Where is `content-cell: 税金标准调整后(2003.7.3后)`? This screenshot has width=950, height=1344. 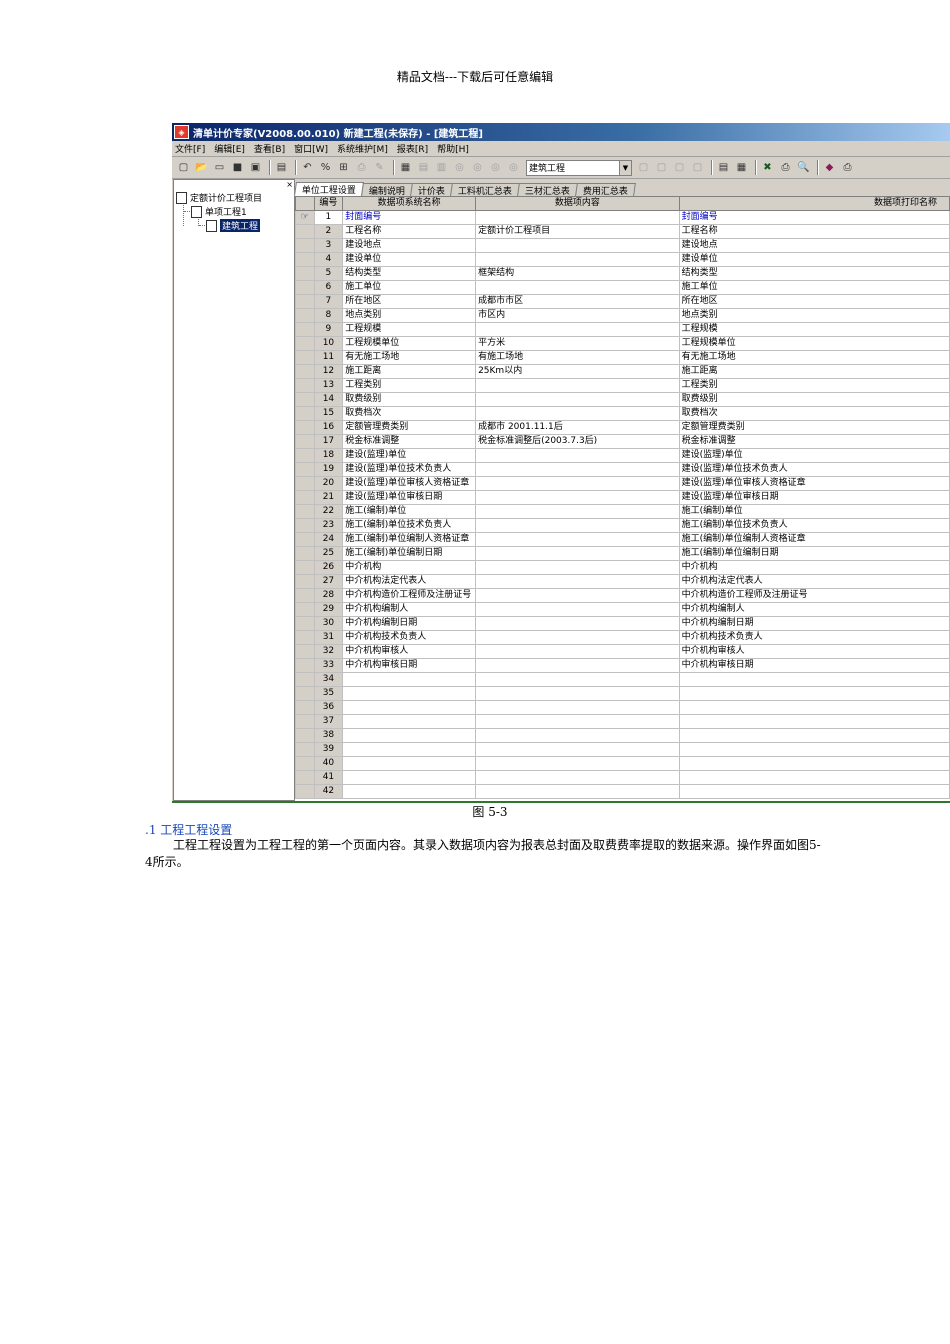
content-cell: 税金标准调整后(2003.7.3后) is located at coordinates (577, 441).